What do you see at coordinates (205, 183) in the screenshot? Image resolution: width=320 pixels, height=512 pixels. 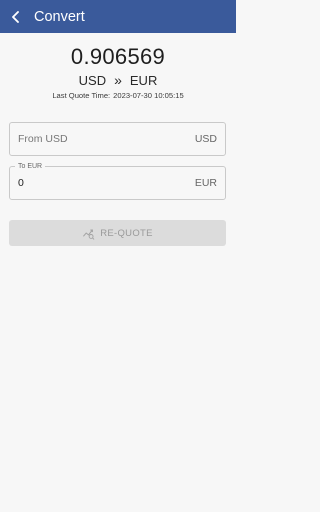 I see `to-currency-suffix: EUR` at bounding box center [205, 183].